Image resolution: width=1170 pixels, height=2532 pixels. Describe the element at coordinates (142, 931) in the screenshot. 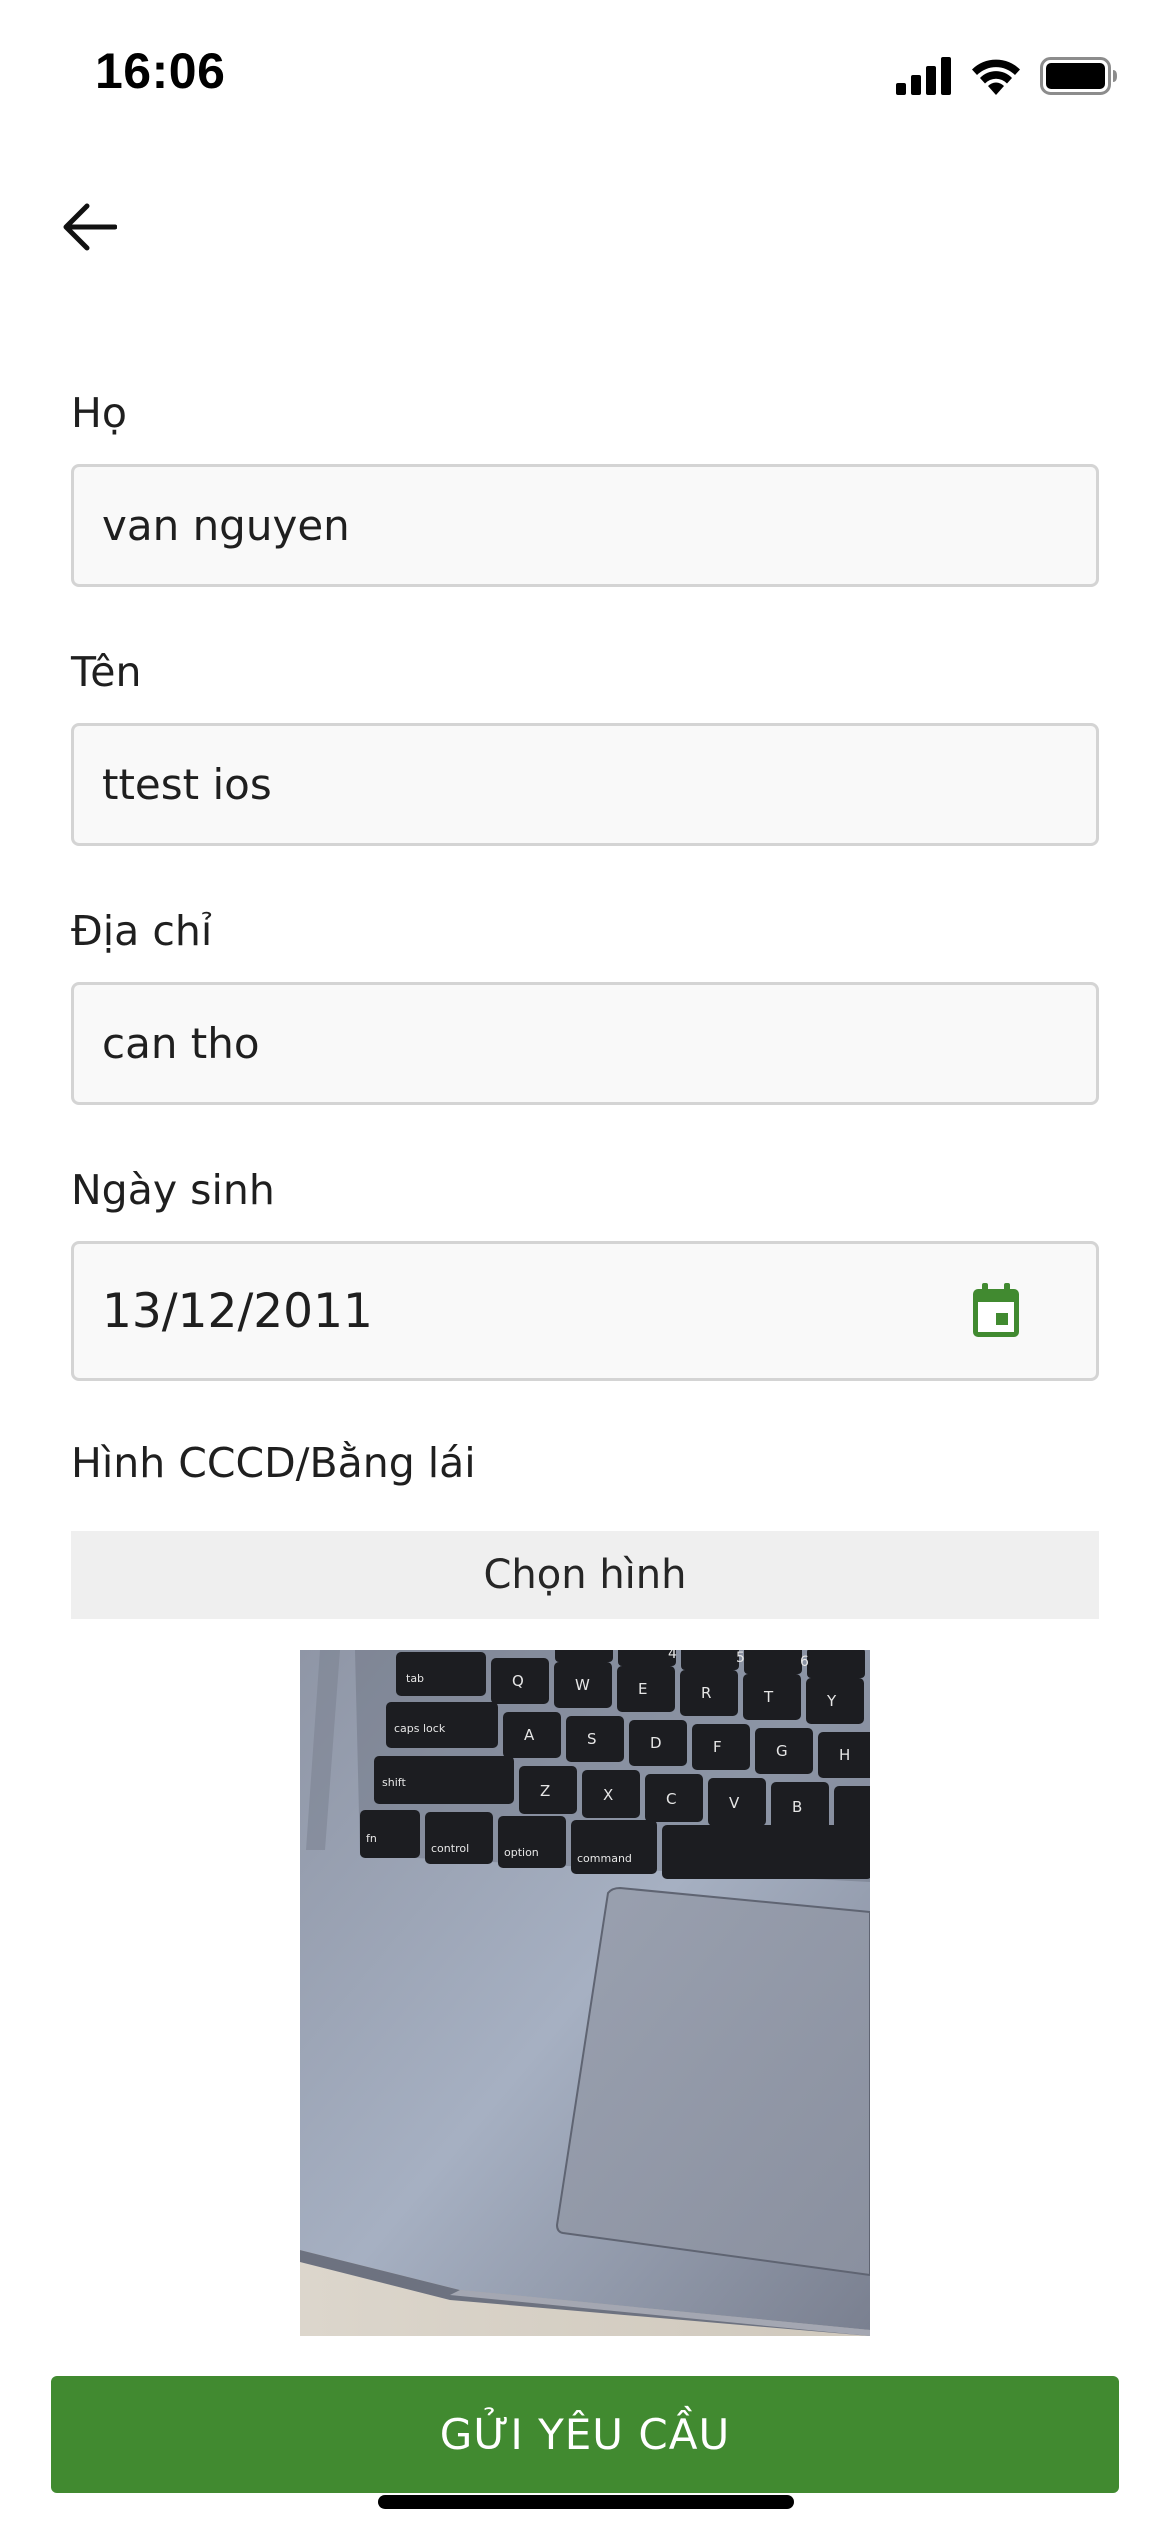

I see `address-label: Địa chỉ` at that location.